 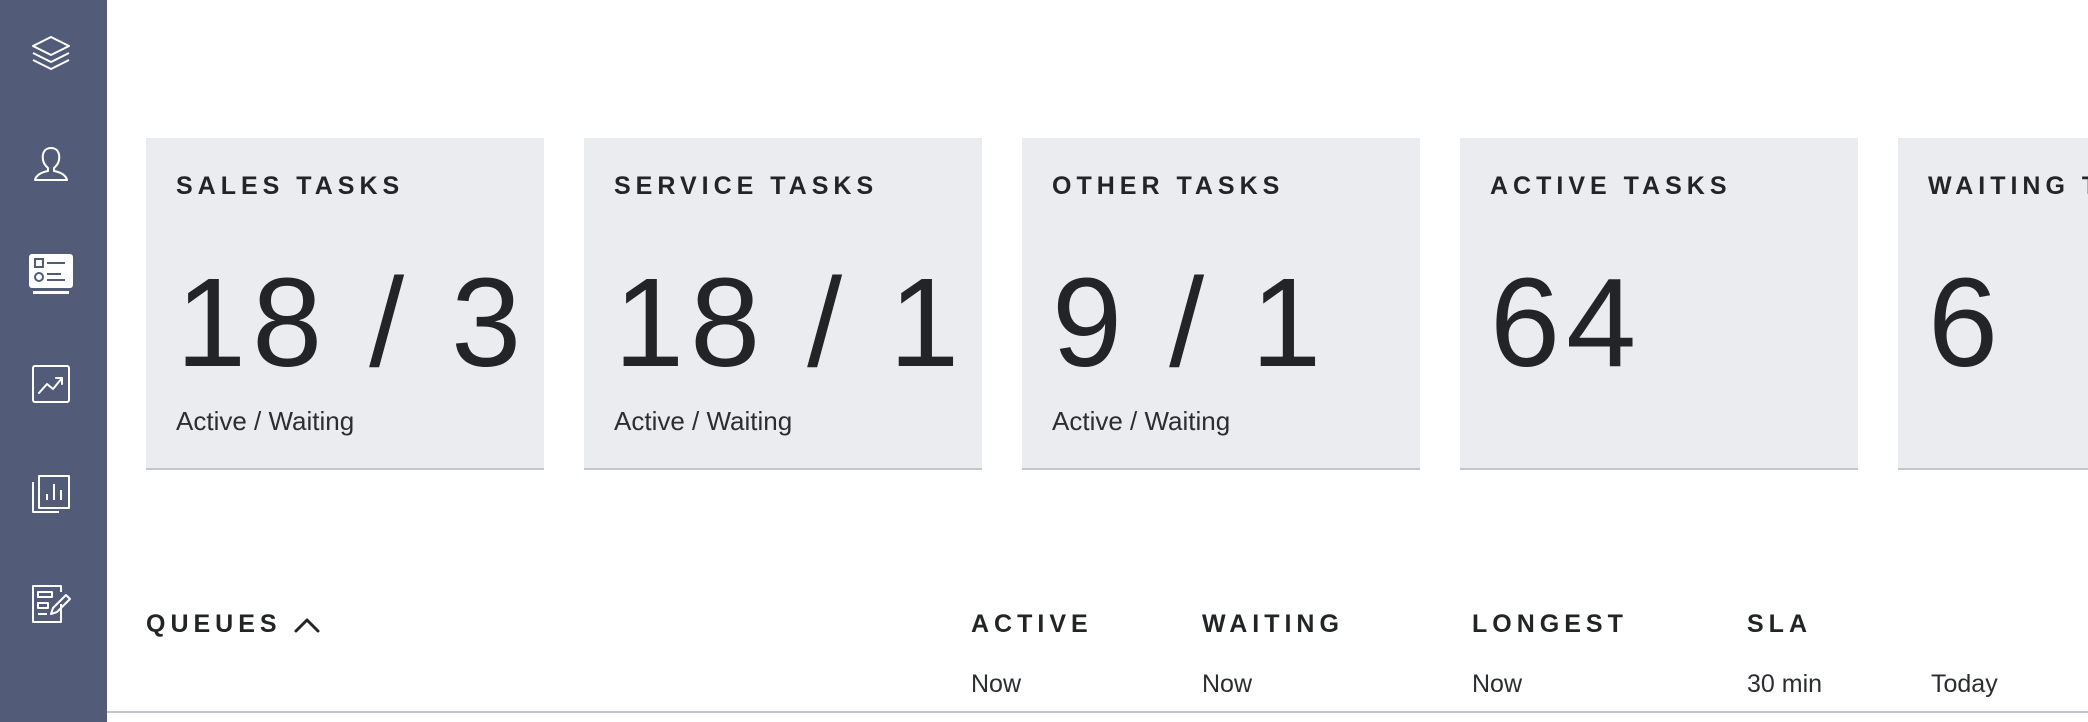 I want to click on column-subheader-active: Now, so click(x=996, y=684).